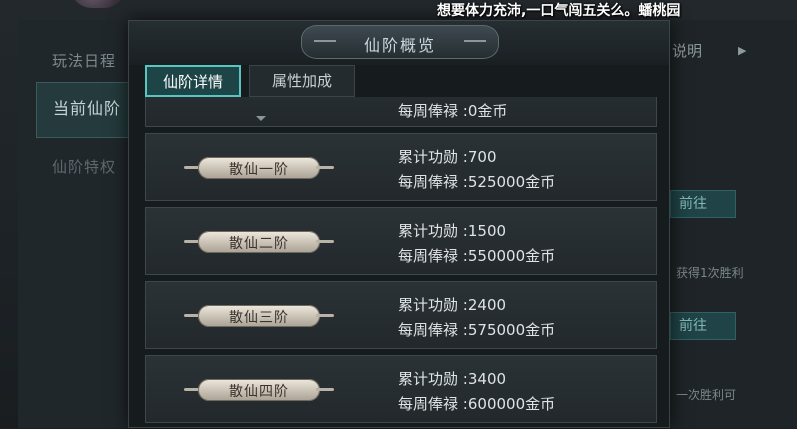 This screenshot has height=429, width=797. I want to click on modal-title: 仙阶概览, so click(399, 45).